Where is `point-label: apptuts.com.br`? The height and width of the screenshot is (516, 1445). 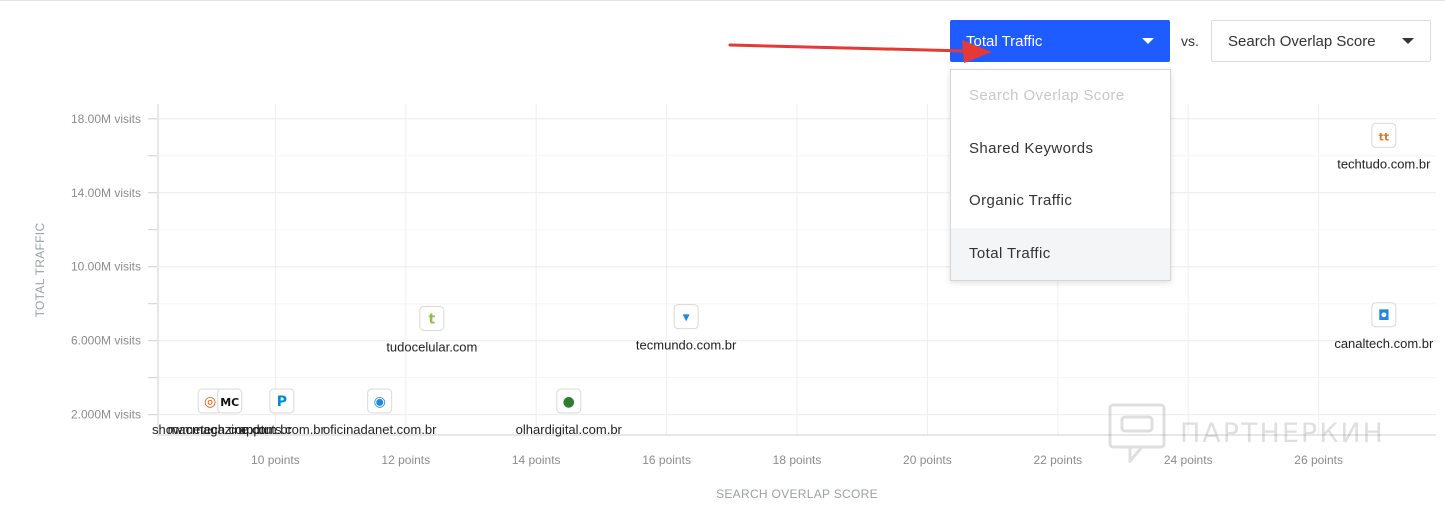 point-label: apptuts.com.br is located at coordinates (282, 429).